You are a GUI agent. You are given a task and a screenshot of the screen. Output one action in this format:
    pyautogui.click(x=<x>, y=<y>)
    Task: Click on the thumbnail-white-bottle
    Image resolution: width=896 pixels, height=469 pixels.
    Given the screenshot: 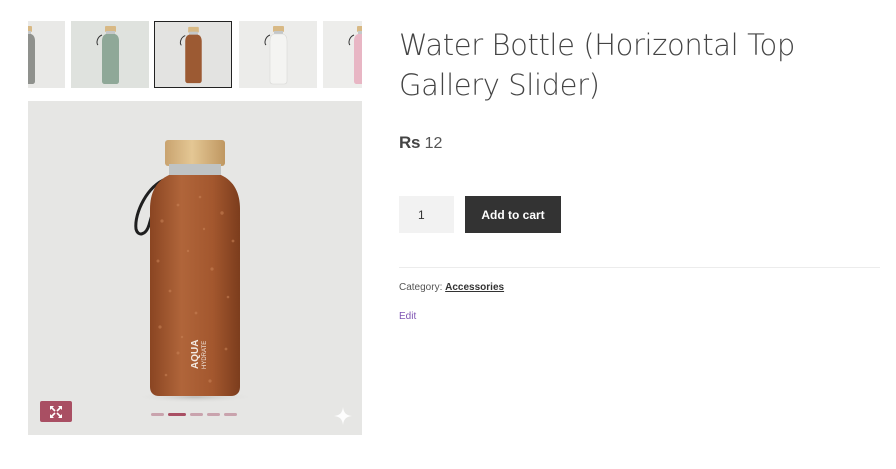 What is the action you would take?
    pyautogui.click(x=278, y=54)
    